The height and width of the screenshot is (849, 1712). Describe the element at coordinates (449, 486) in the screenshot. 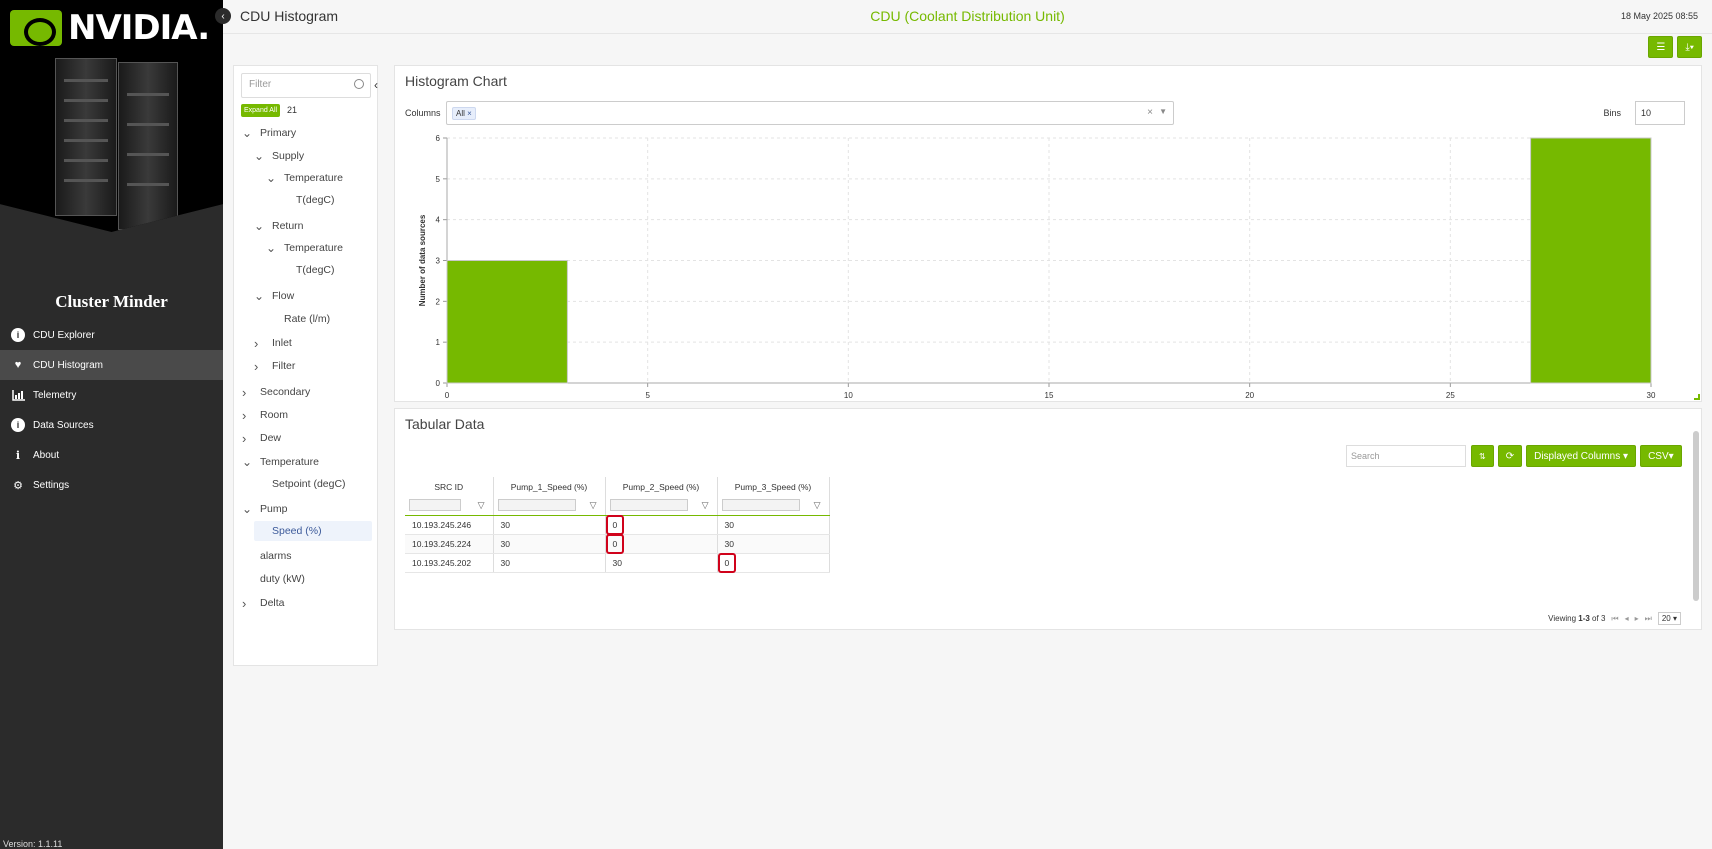

I see `column-header: SRC ID` at that location.